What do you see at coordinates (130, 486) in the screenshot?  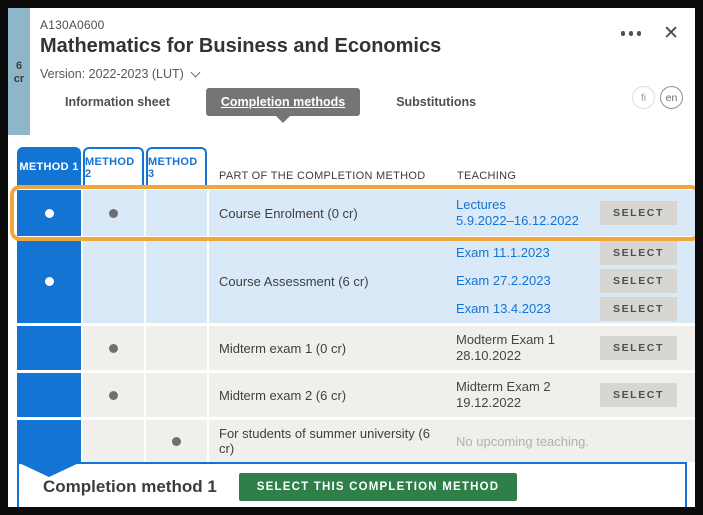 I see `completion-method-heading: Completion method 1` at bounding box center [130, 486].